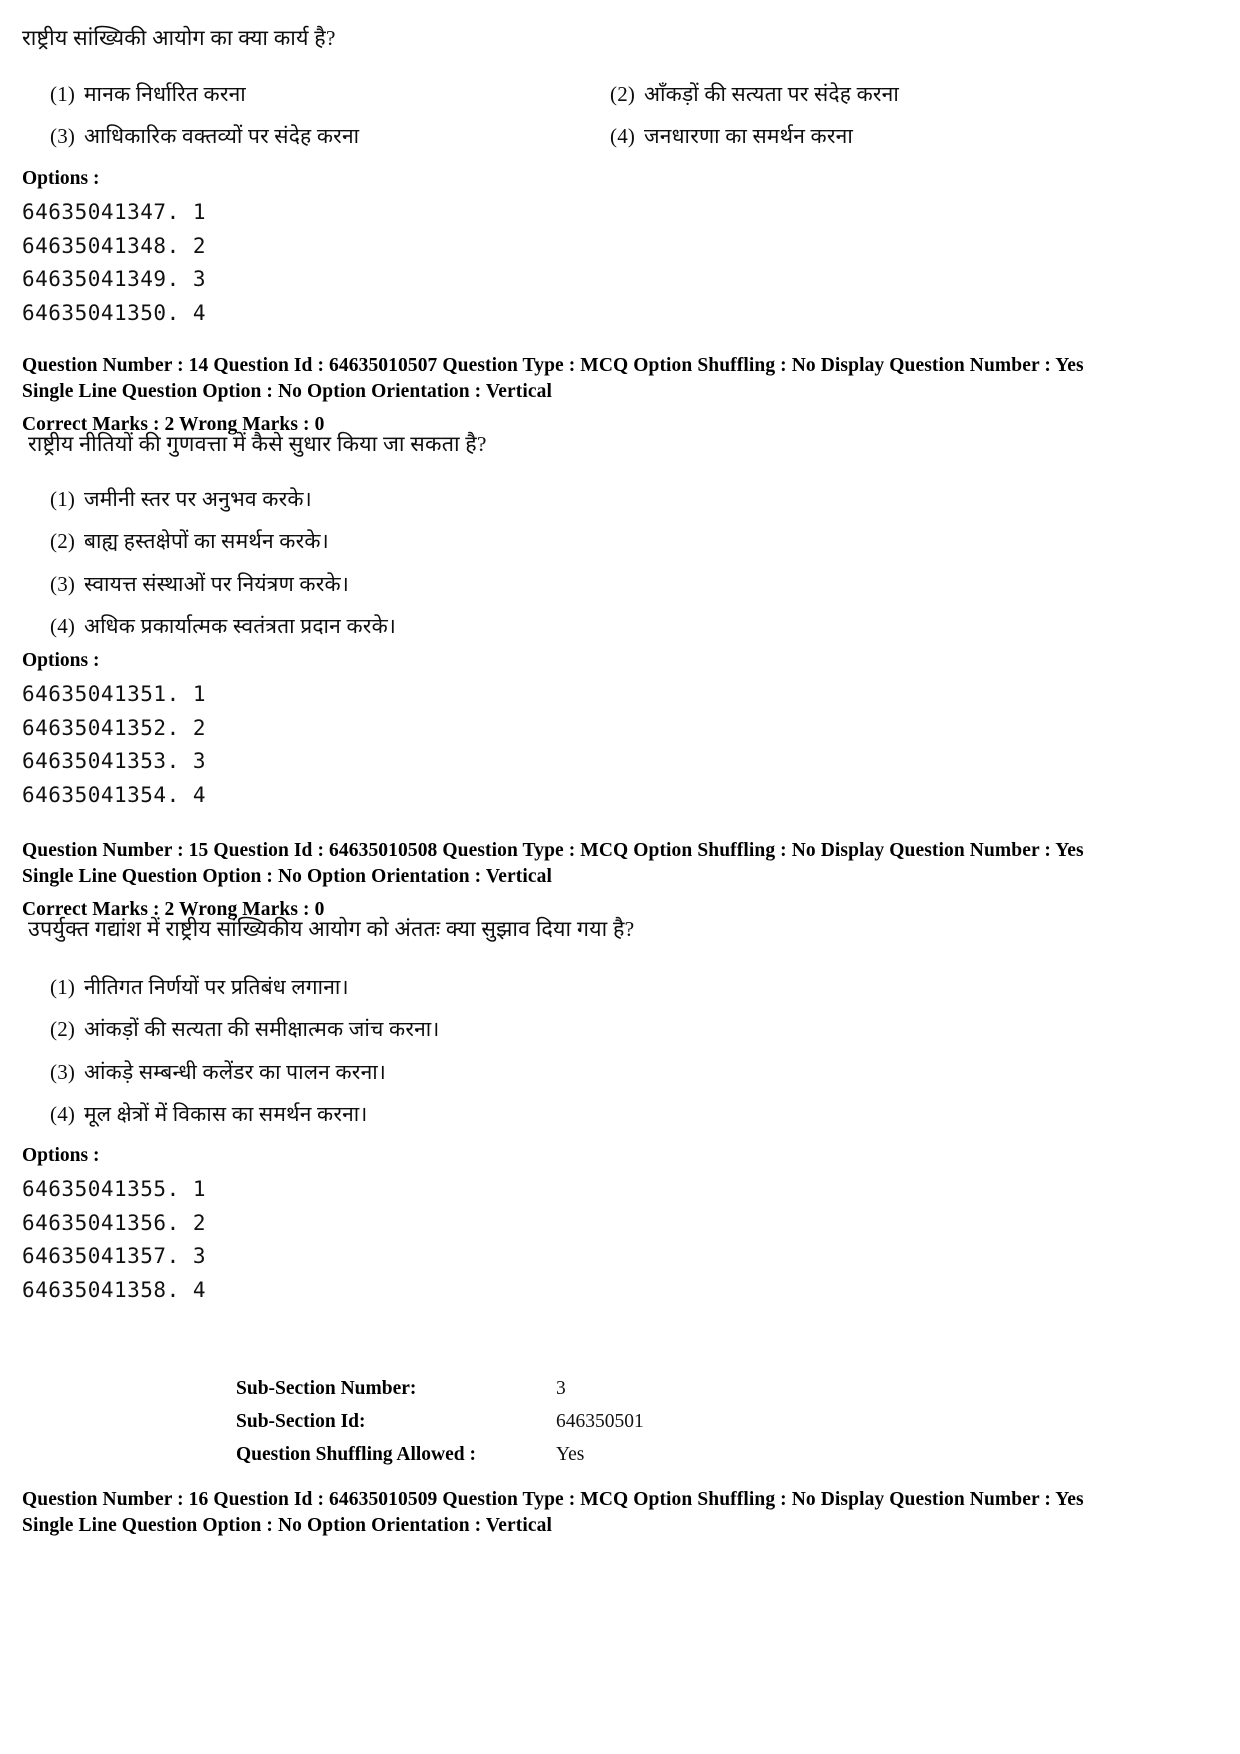 The height and width of the screenshot is (1754, 1240). I want to click on question-13-choice-3-text: आधिकारिक वक्तव्यों पर संदेह करना, so click(222, 136).